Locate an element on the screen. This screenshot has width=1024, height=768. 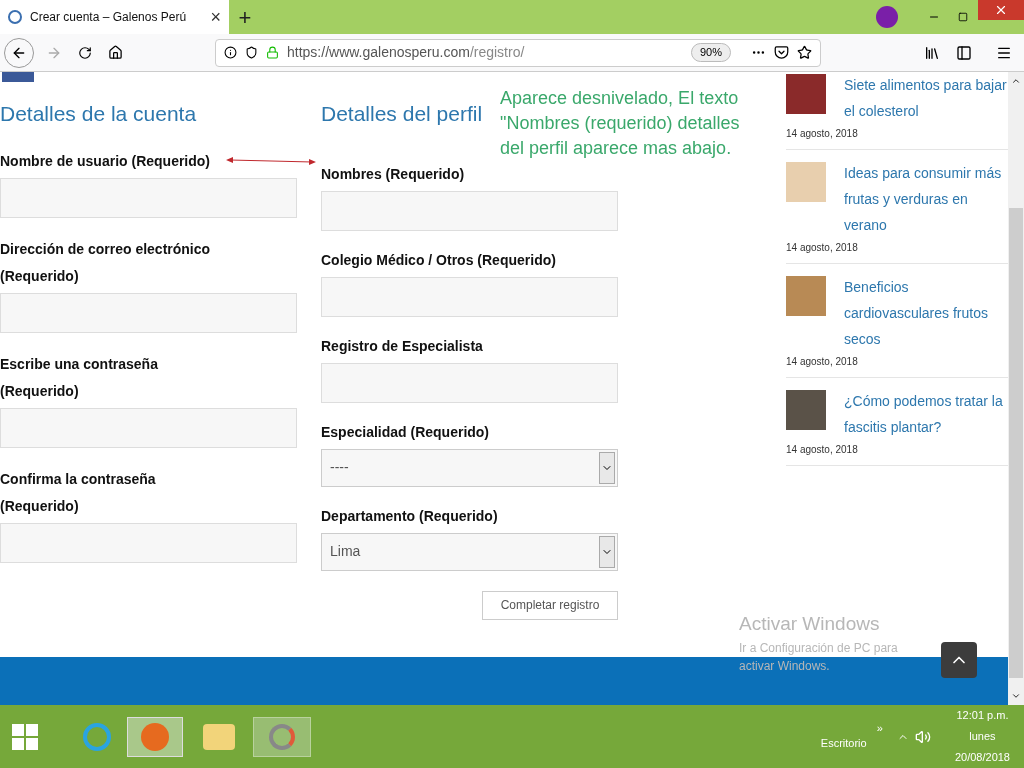
field-label: Escribe una contraseña (Requerido) is located at coordinates (79, 377).